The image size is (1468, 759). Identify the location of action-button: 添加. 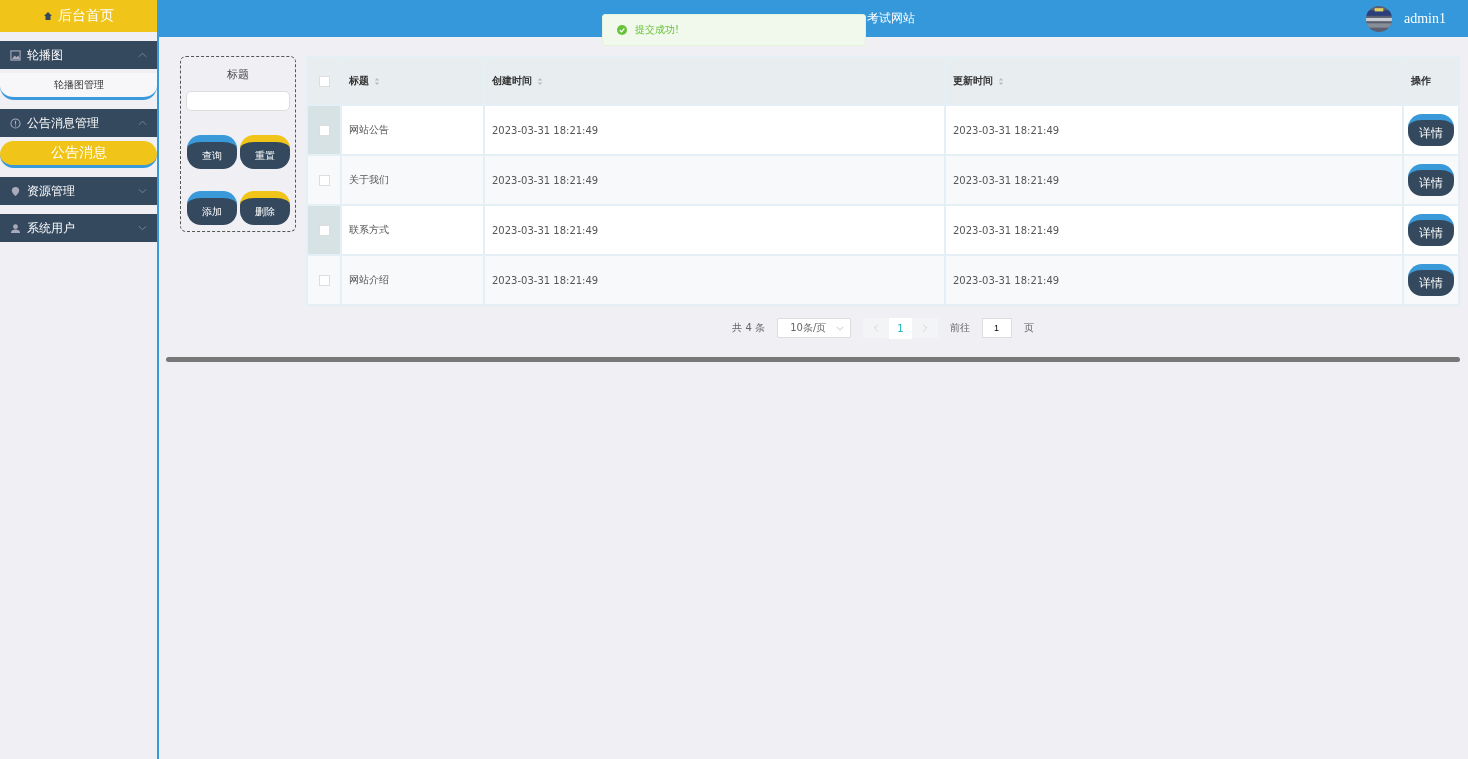
(211, 208).